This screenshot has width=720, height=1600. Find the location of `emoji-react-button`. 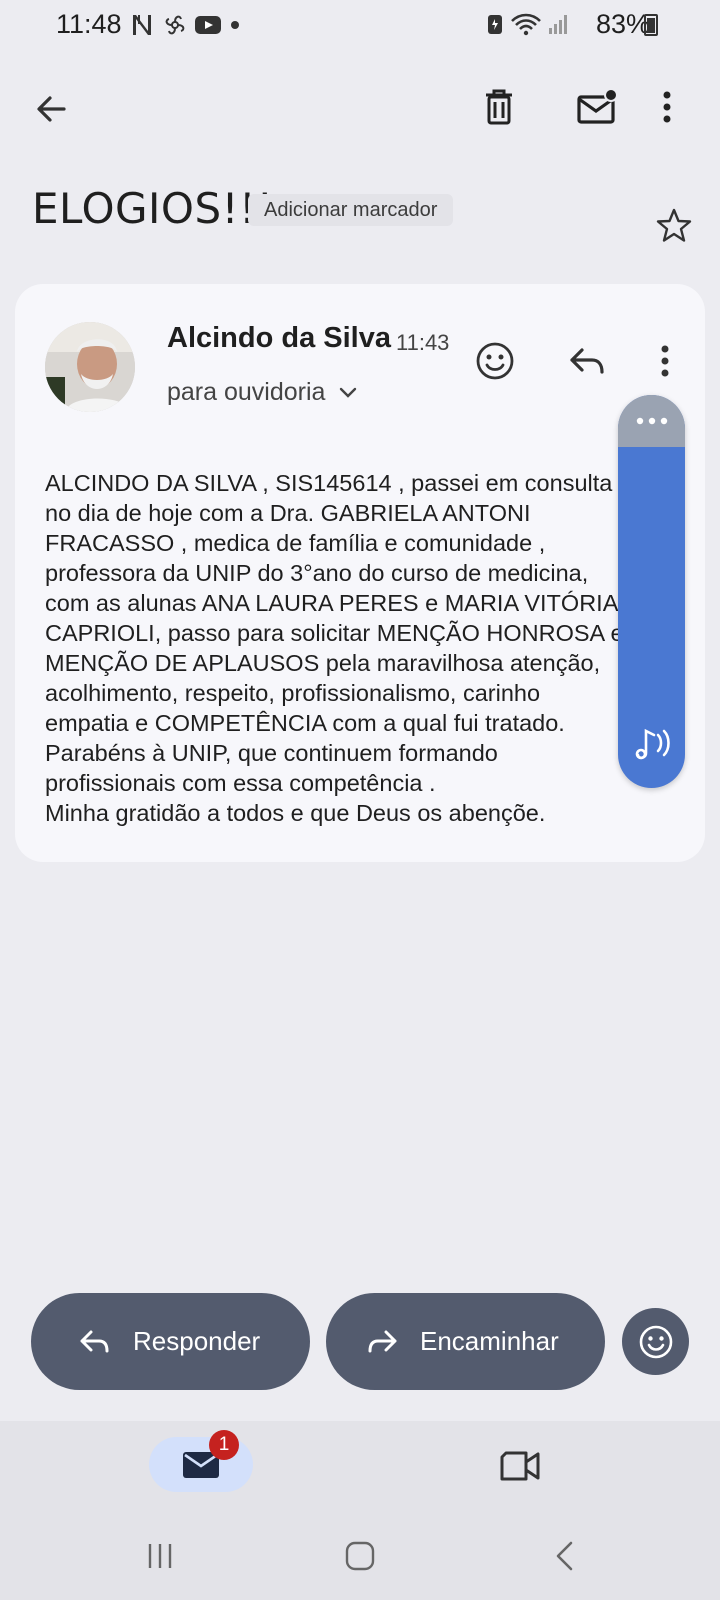

emoji-react-button is located at coordinates (655, 1341).